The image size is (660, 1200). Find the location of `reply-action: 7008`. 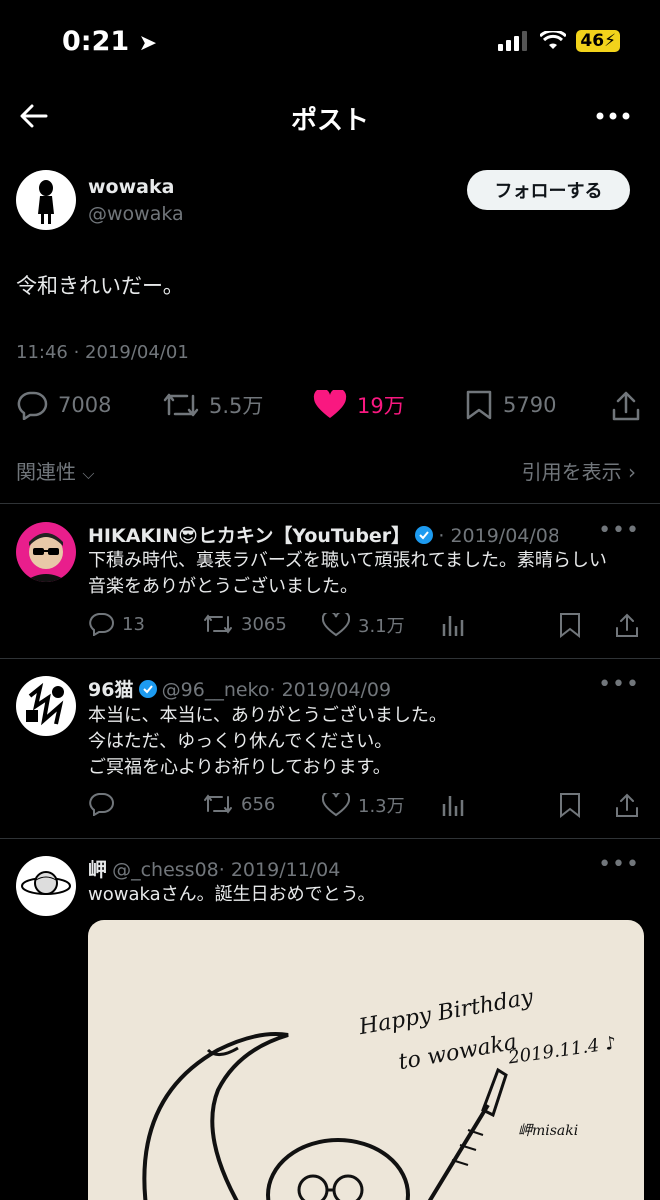

reply-action: 7008 is located at coordinates (63, 405).